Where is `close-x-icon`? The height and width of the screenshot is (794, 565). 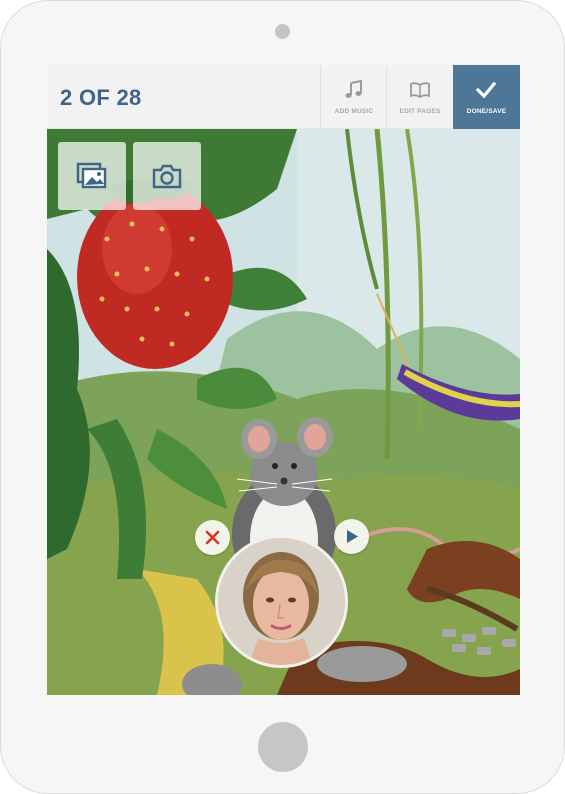
close-x-icon is located at coordinates (212, 537).